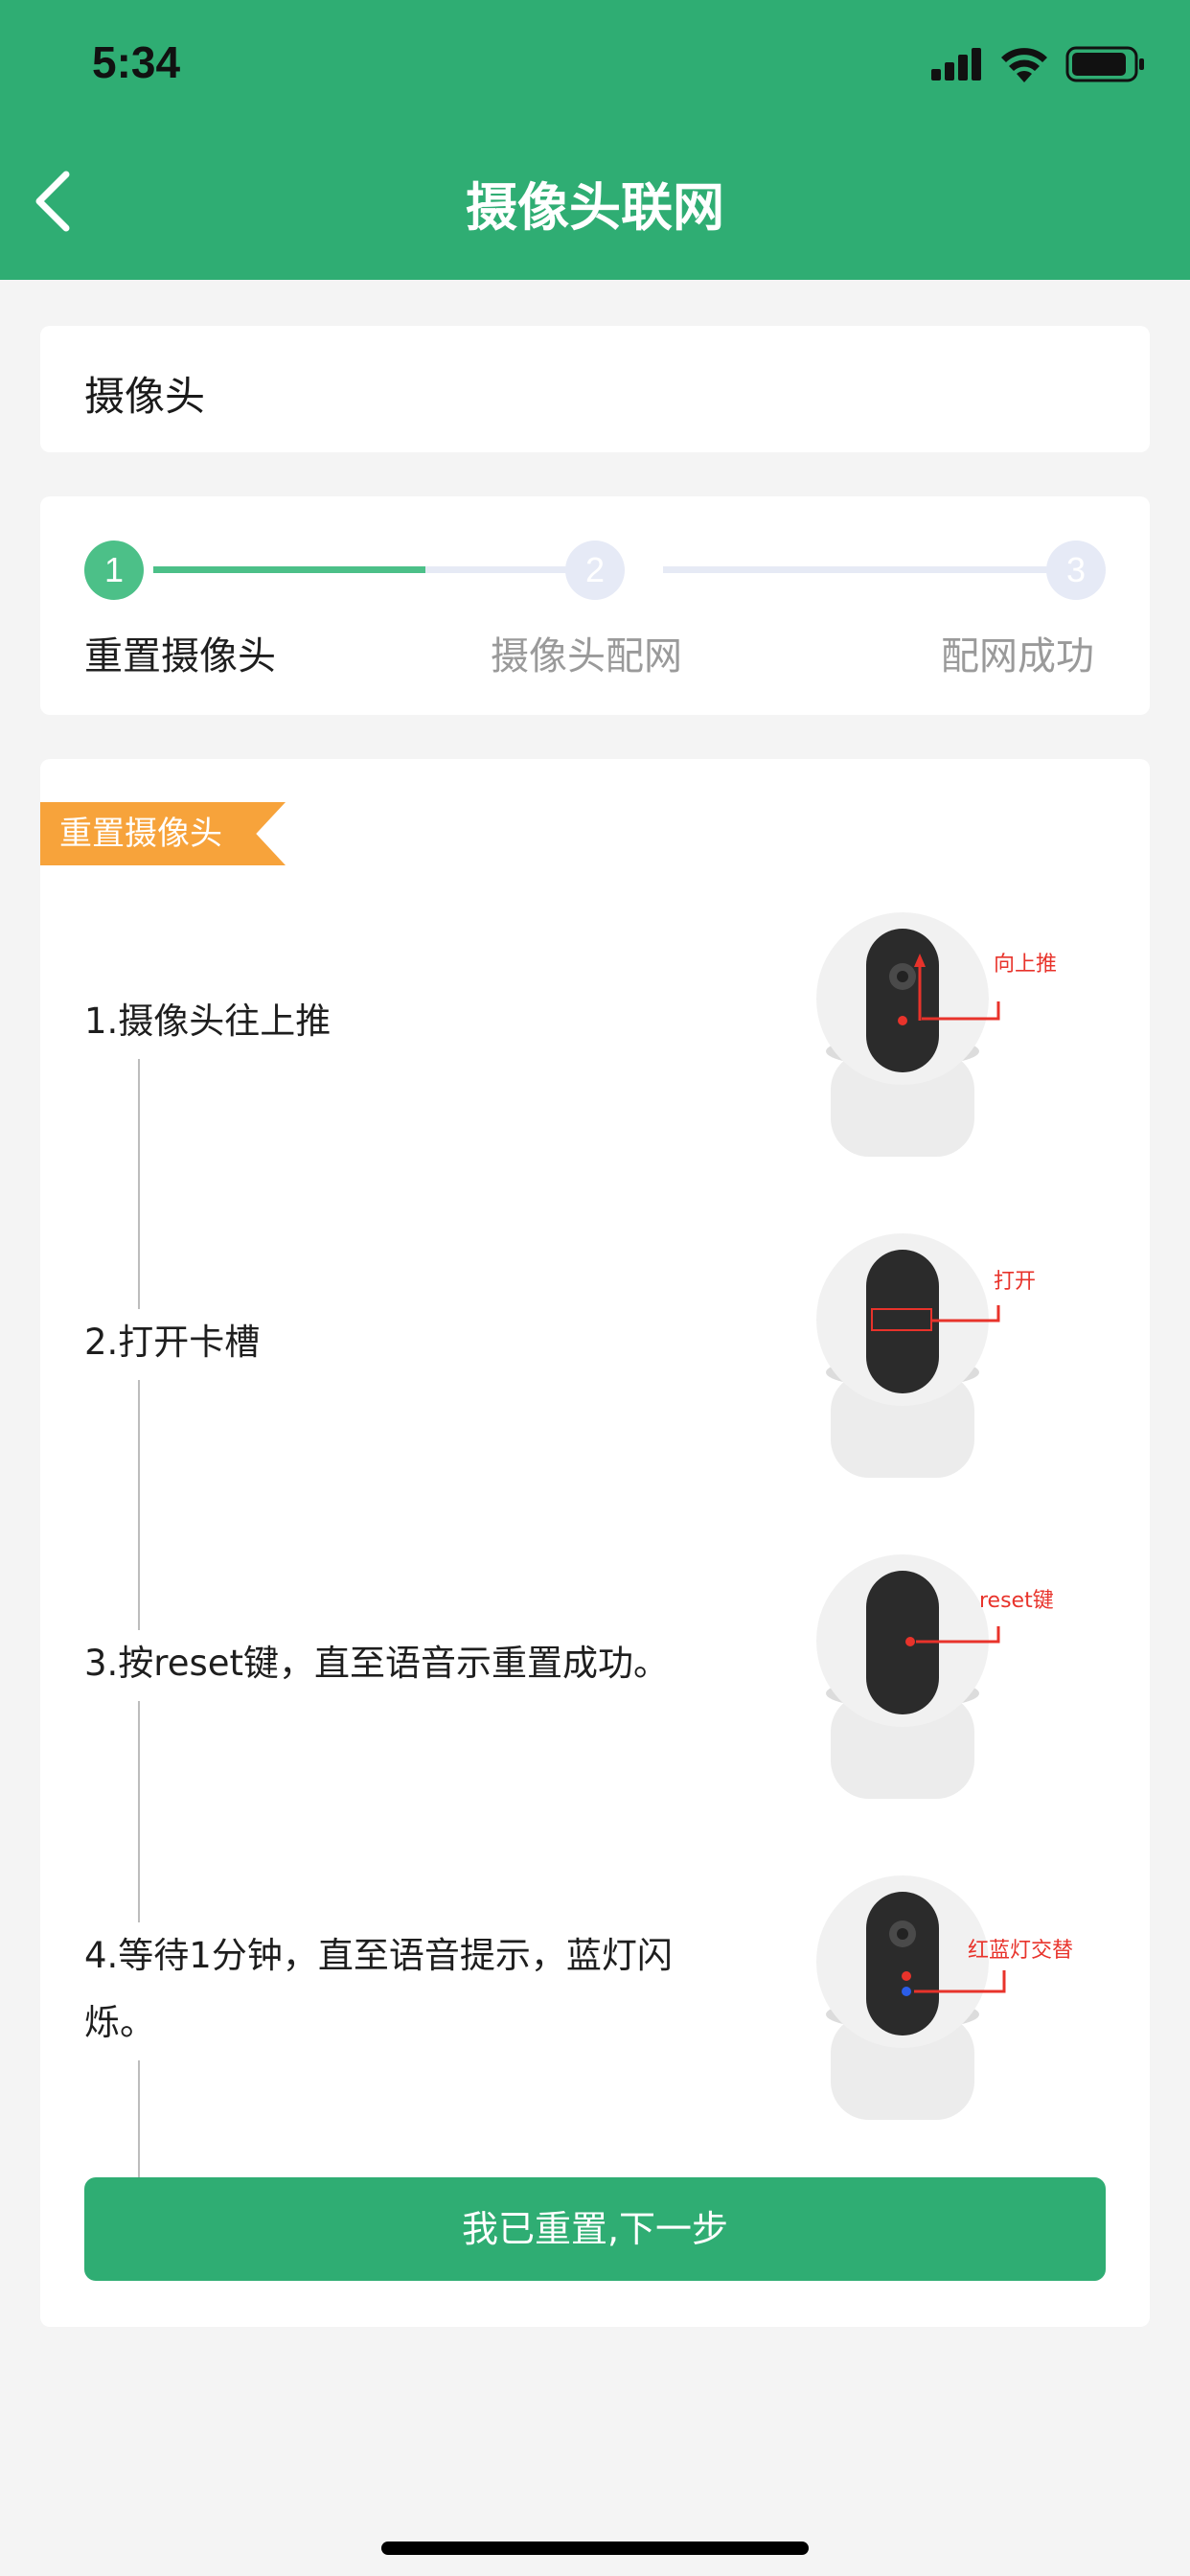  I want to click on status-icons, so click(1038, 64).